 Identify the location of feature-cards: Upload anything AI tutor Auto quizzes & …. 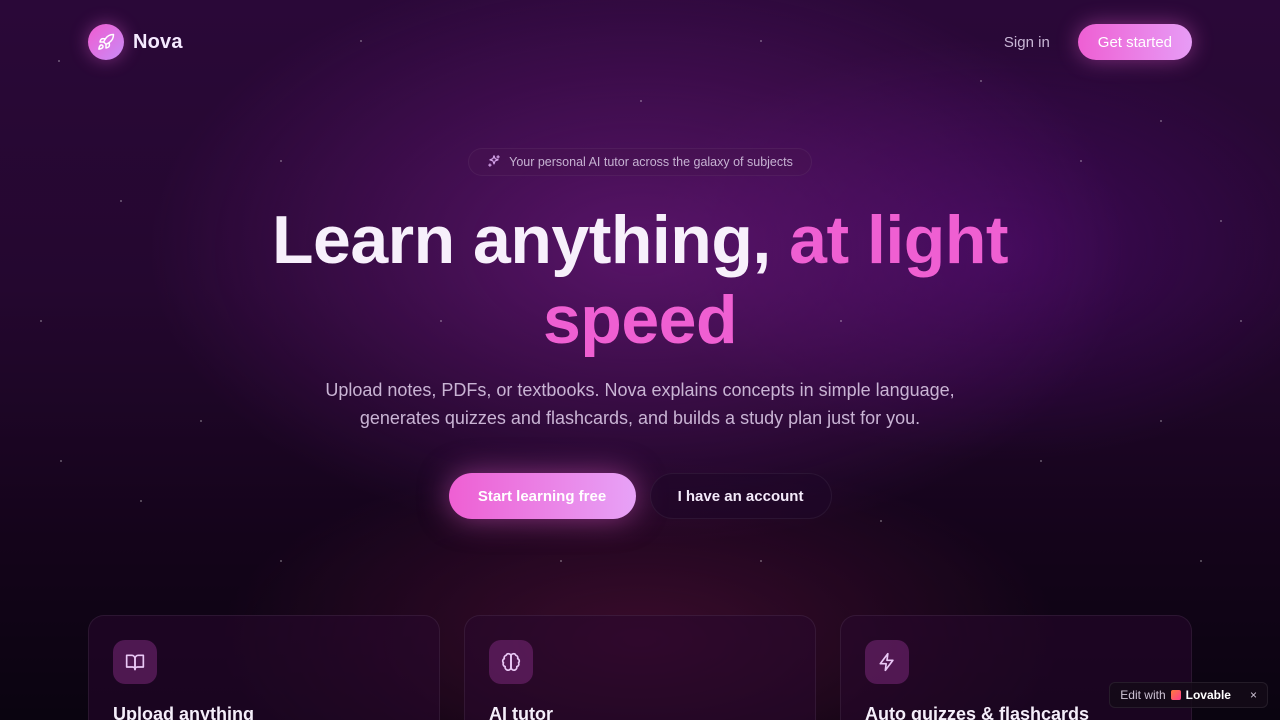
(640, 667).